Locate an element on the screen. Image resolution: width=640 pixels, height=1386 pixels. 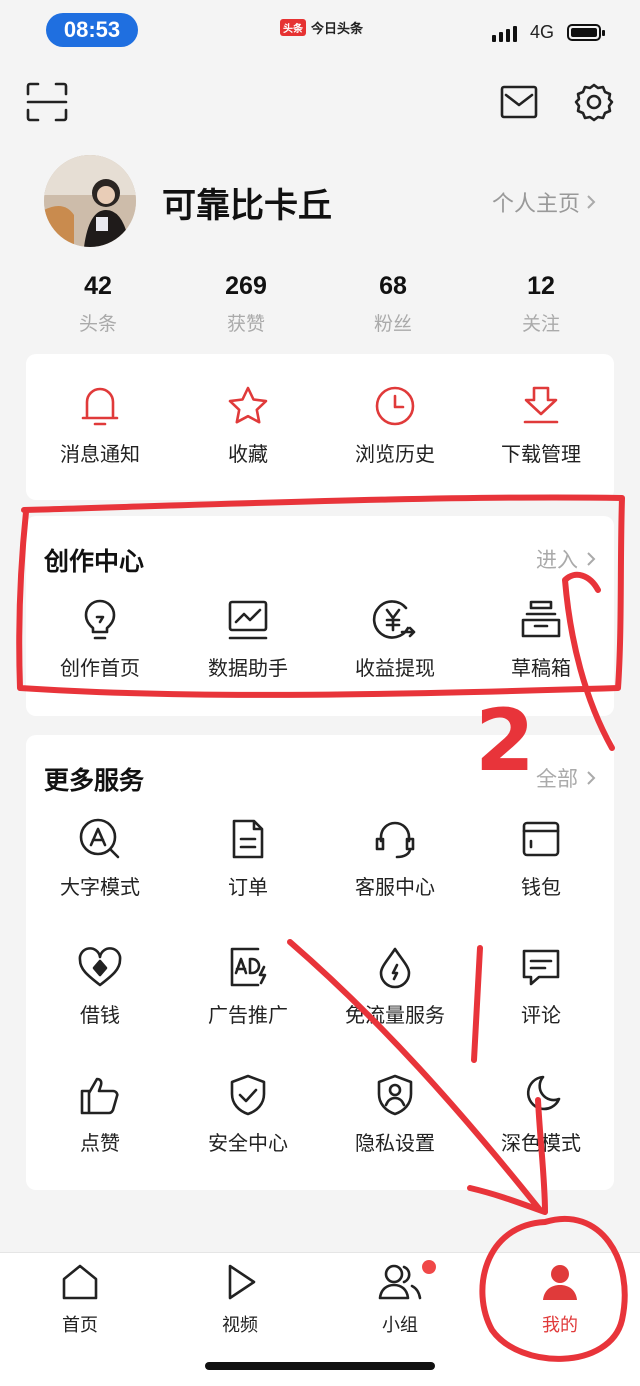
tab-label: 小组 is located at coordinates (400, 1325).